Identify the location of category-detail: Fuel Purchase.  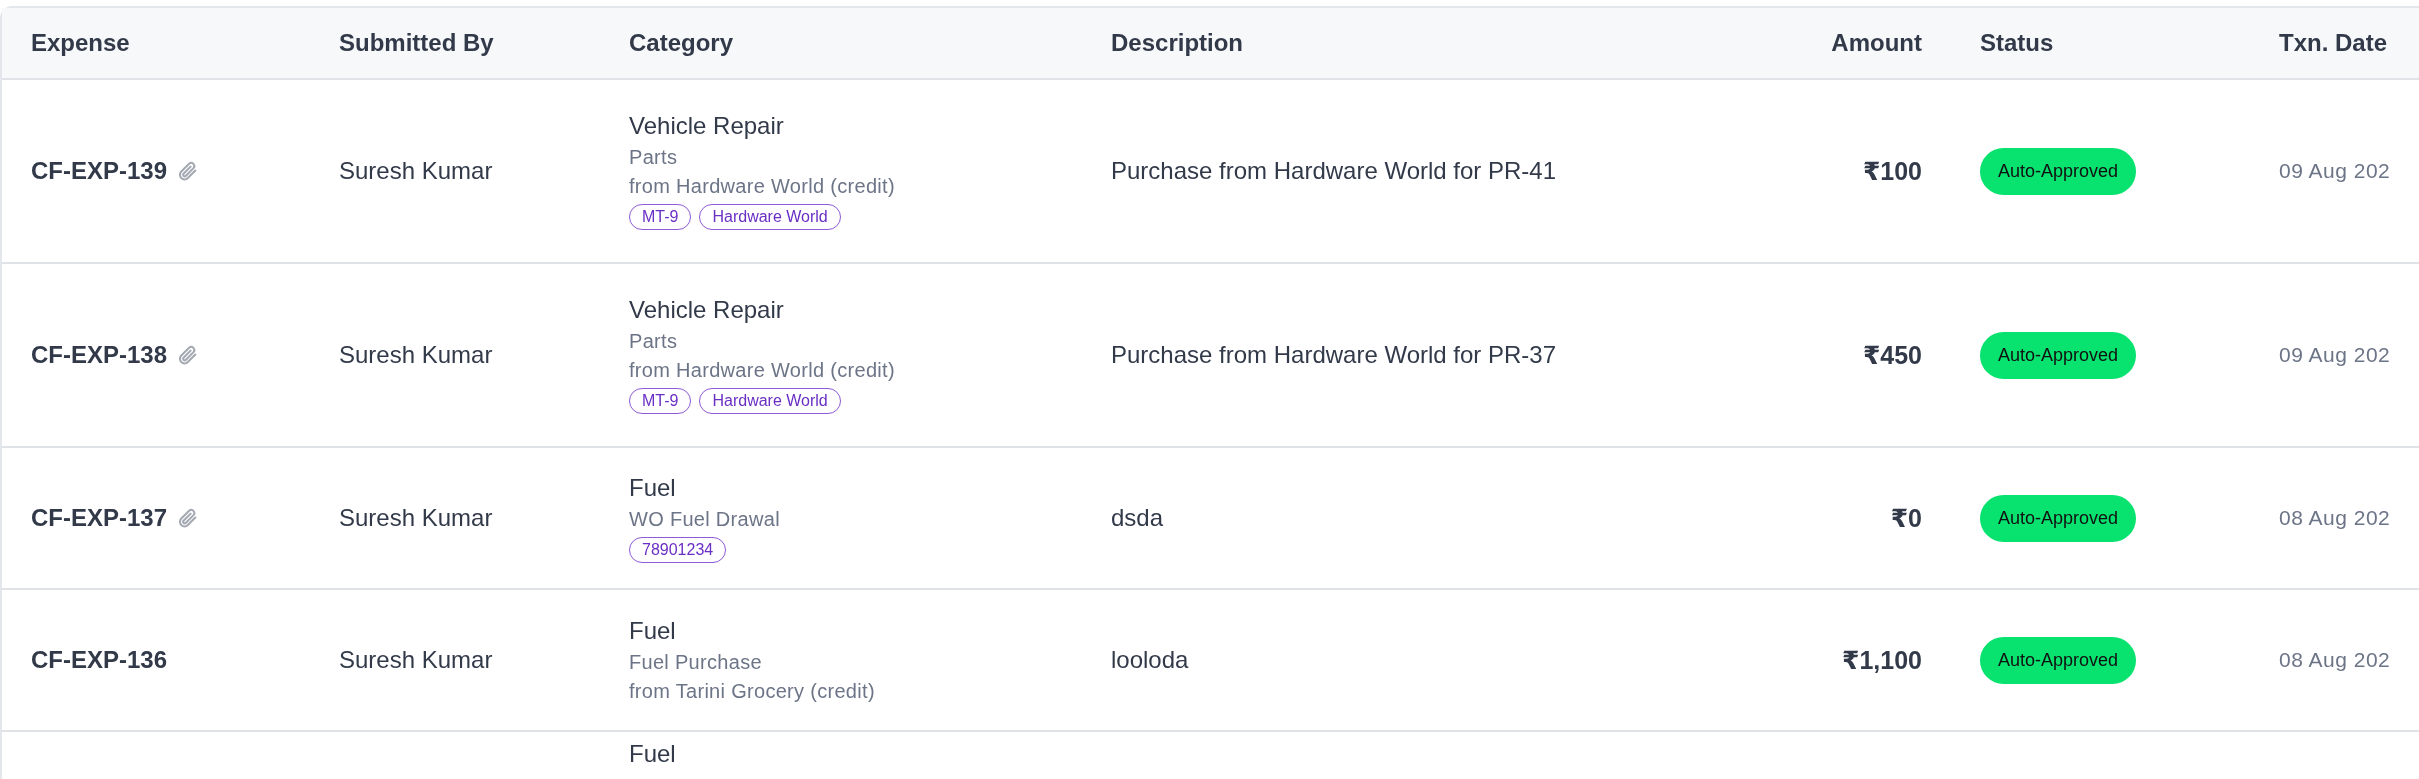
(695, 662).